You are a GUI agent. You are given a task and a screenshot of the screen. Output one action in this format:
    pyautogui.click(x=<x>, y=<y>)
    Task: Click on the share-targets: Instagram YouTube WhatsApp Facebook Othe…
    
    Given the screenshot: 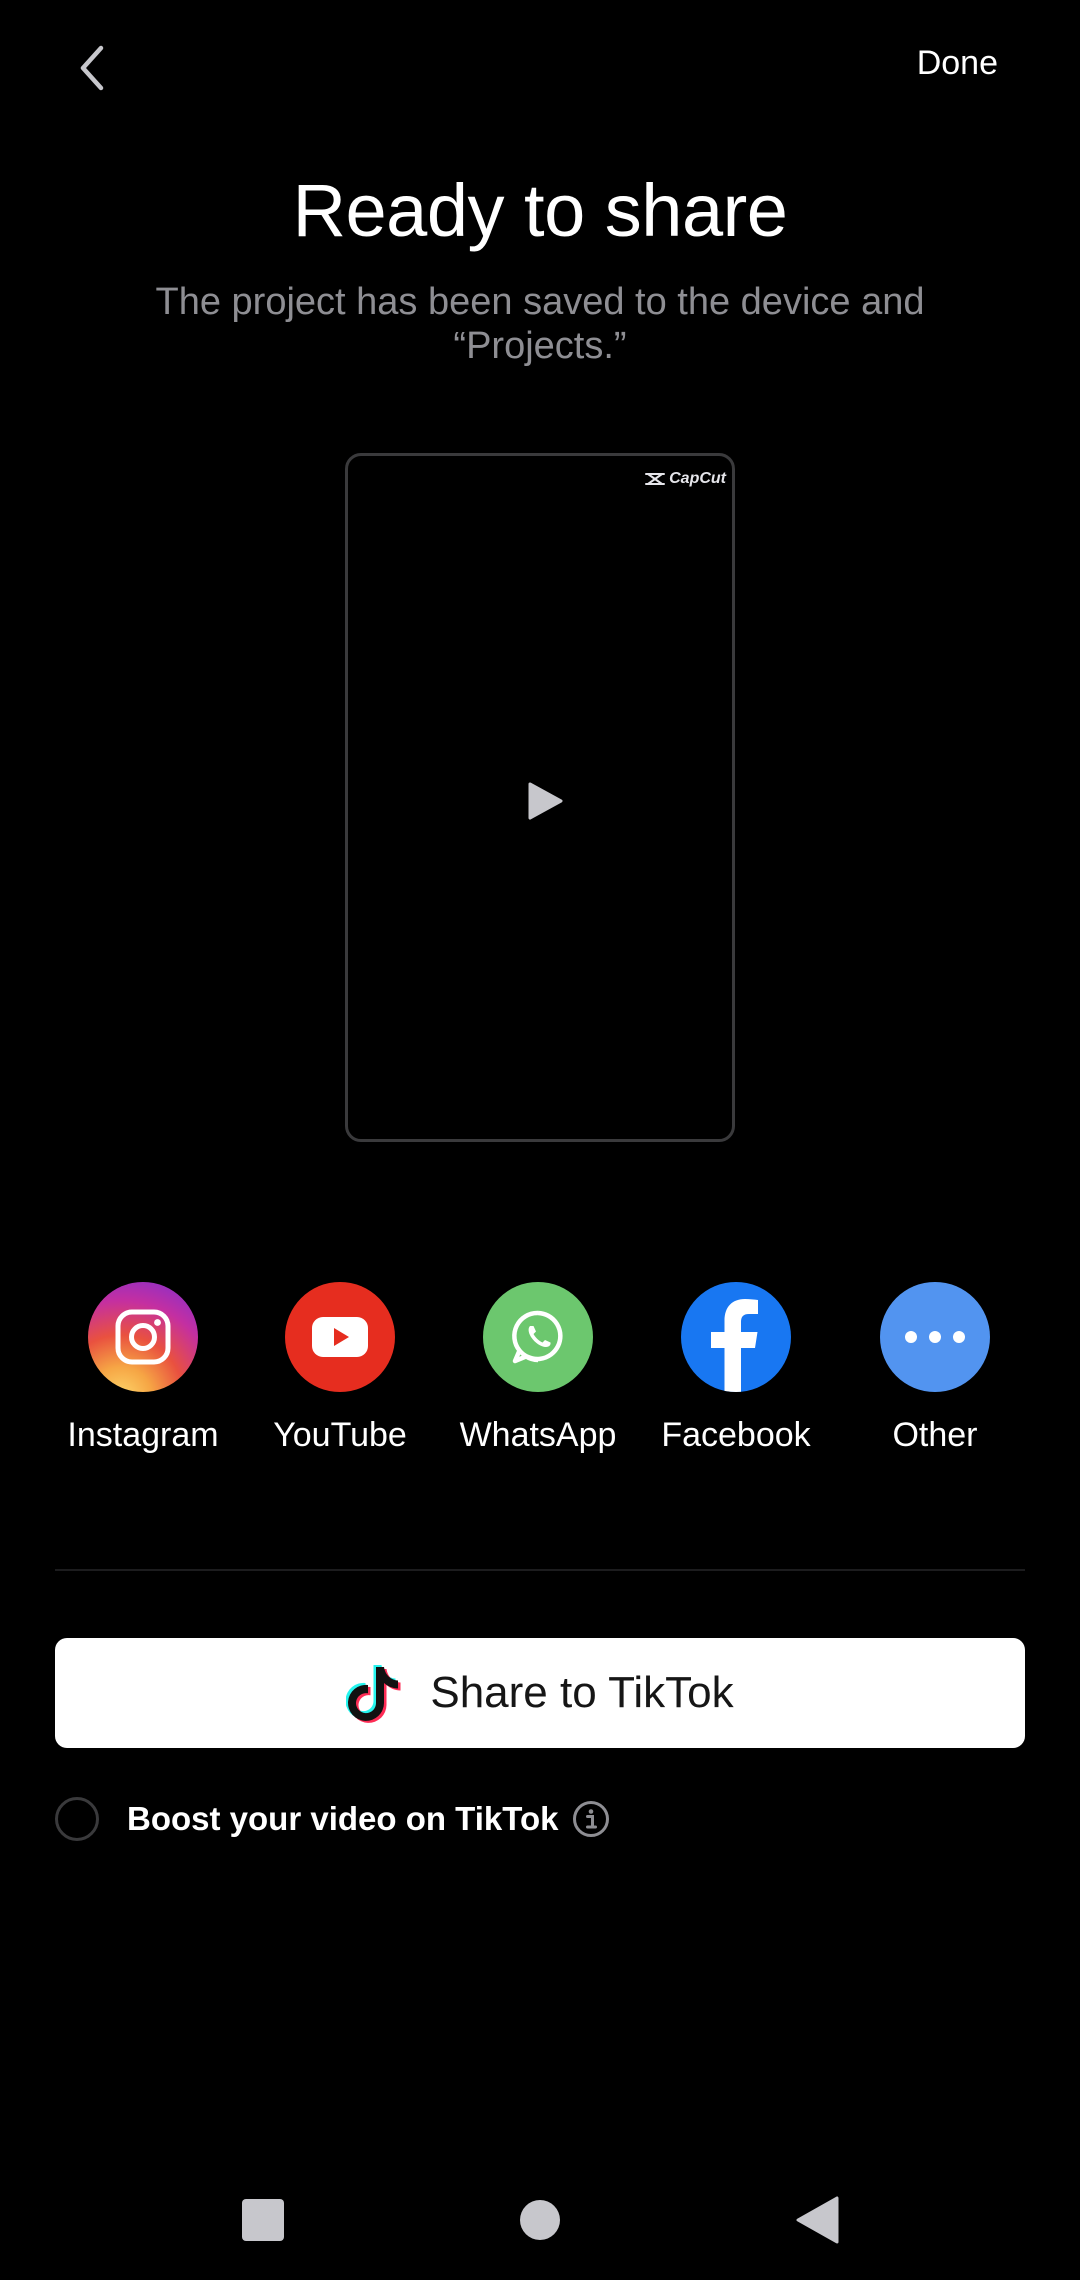 What is the action you would take?
    pyautogui.click(x=540, y=1382)
    